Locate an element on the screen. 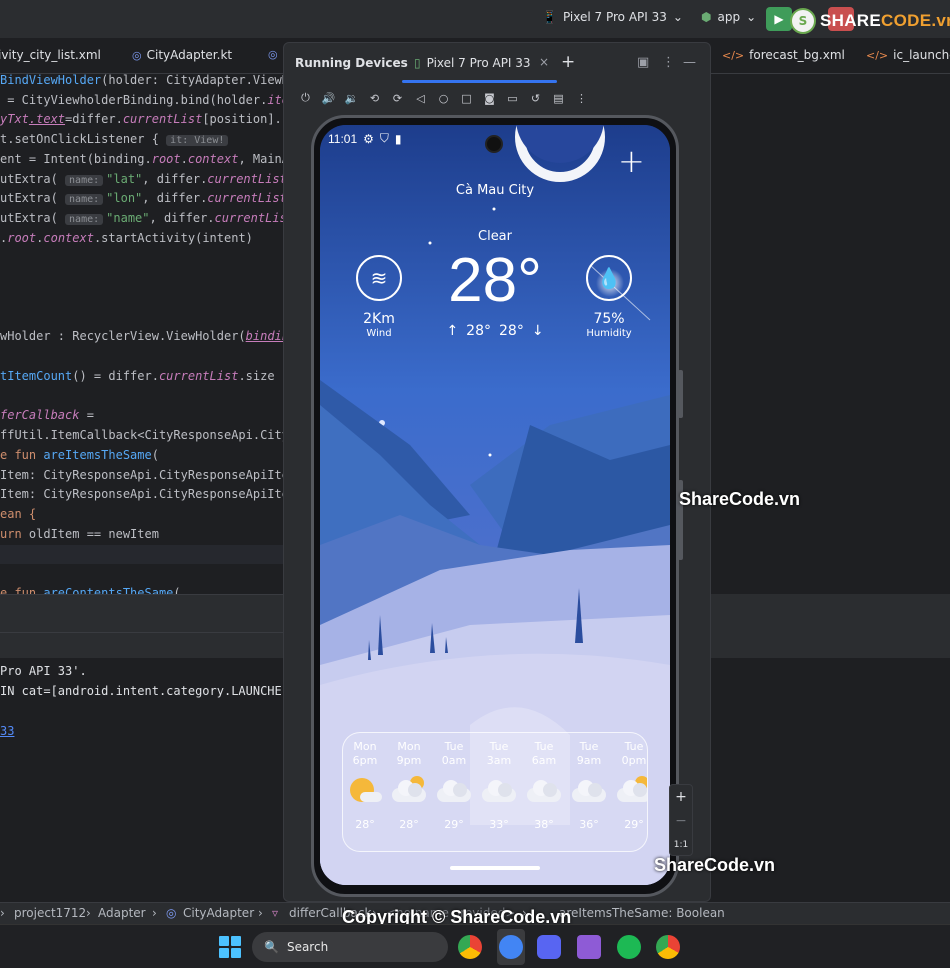 This screenshot has height=968, width=950. volume-up-icon: 🔊 is located at coordinates (328, 98).